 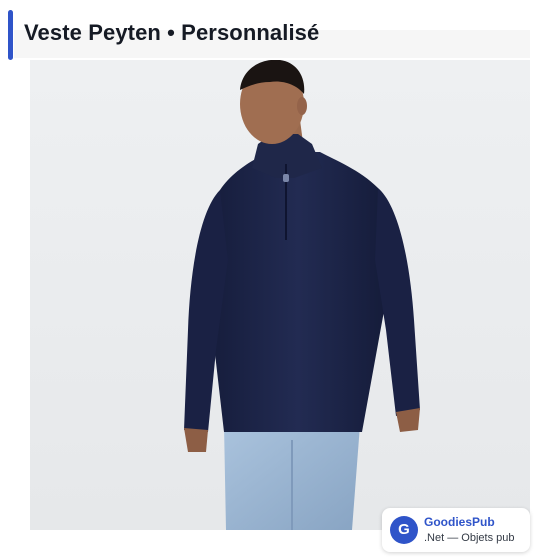 I want to click on page-title: Veste Peyten • Personnalisé, so click(x=172, y=32).